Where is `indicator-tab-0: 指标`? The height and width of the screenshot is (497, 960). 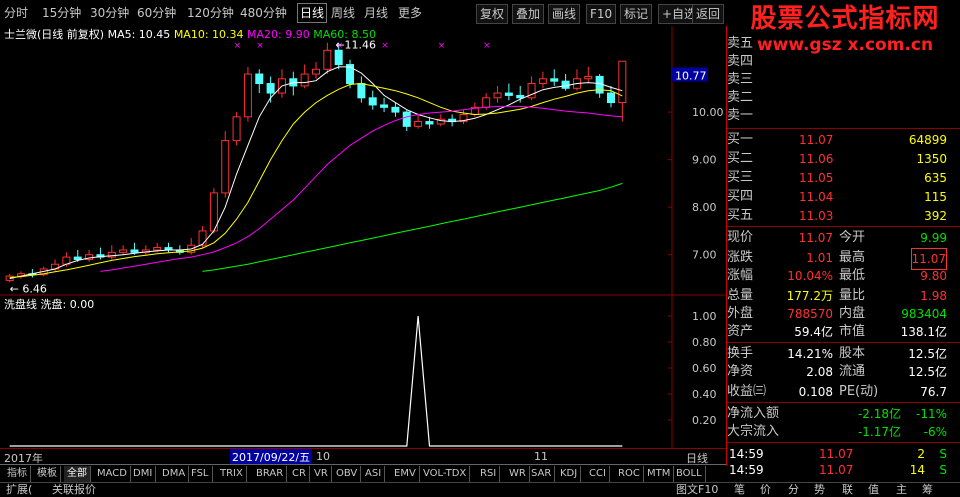
indicator-tab-0: 指标 is located at coordinates (17, 474).